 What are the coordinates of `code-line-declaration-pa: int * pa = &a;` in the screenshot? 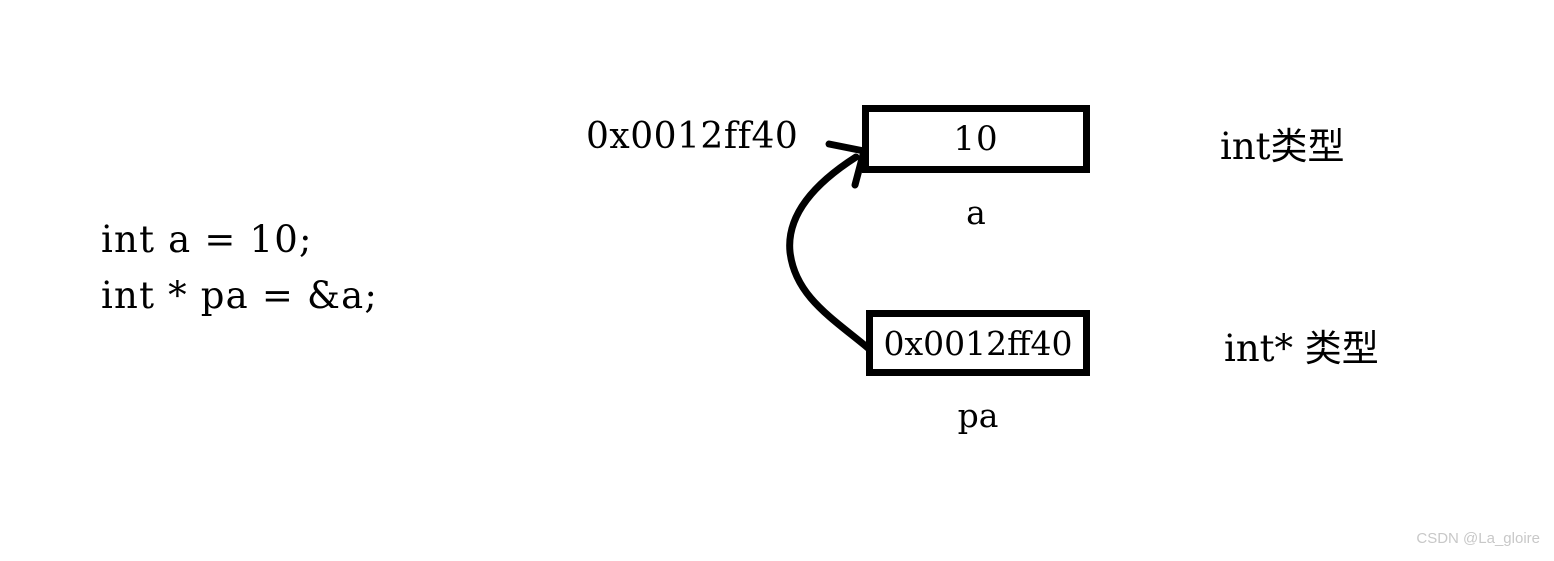 It's located at (240, 295).